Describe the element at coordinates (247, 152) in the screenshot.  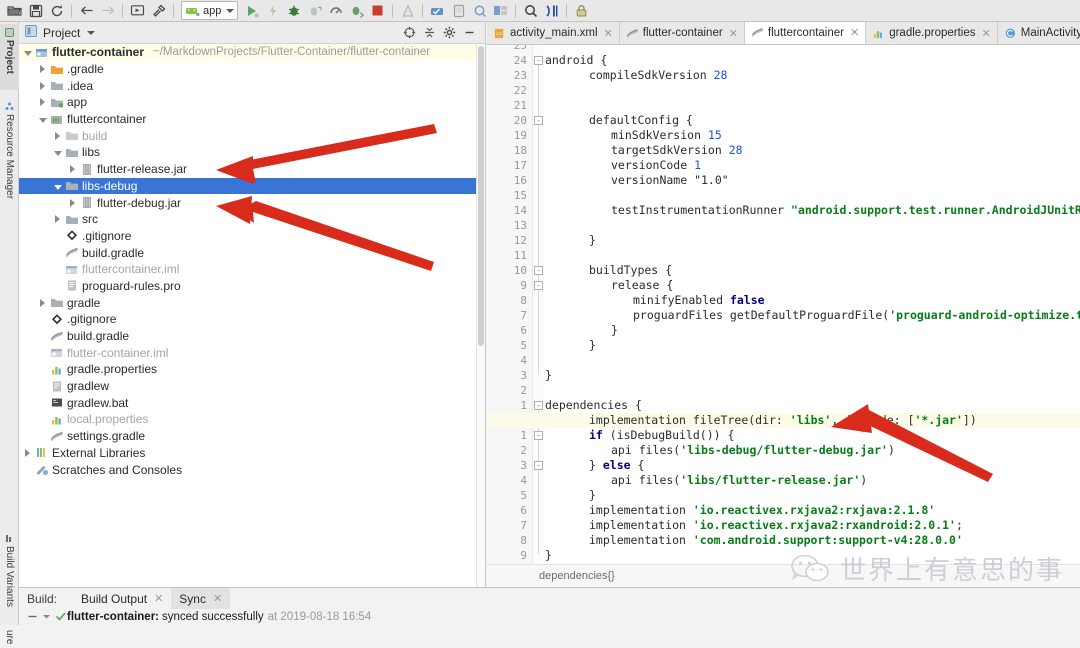
I see `tree-row: libs` at that location.